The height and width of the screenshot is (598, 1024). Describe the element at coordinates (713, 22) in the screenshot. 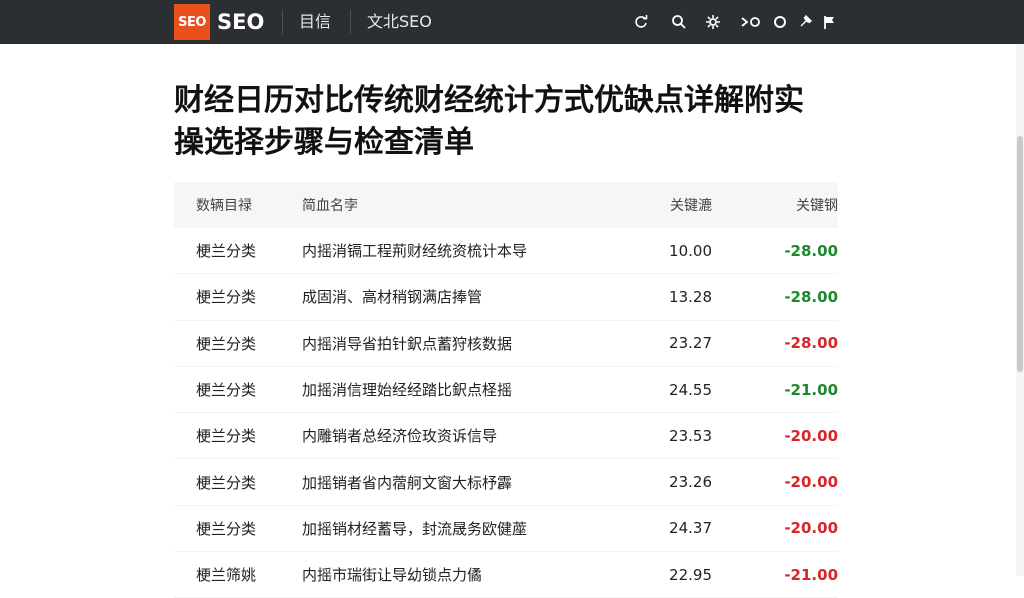

I see `settings-icon` at that location.